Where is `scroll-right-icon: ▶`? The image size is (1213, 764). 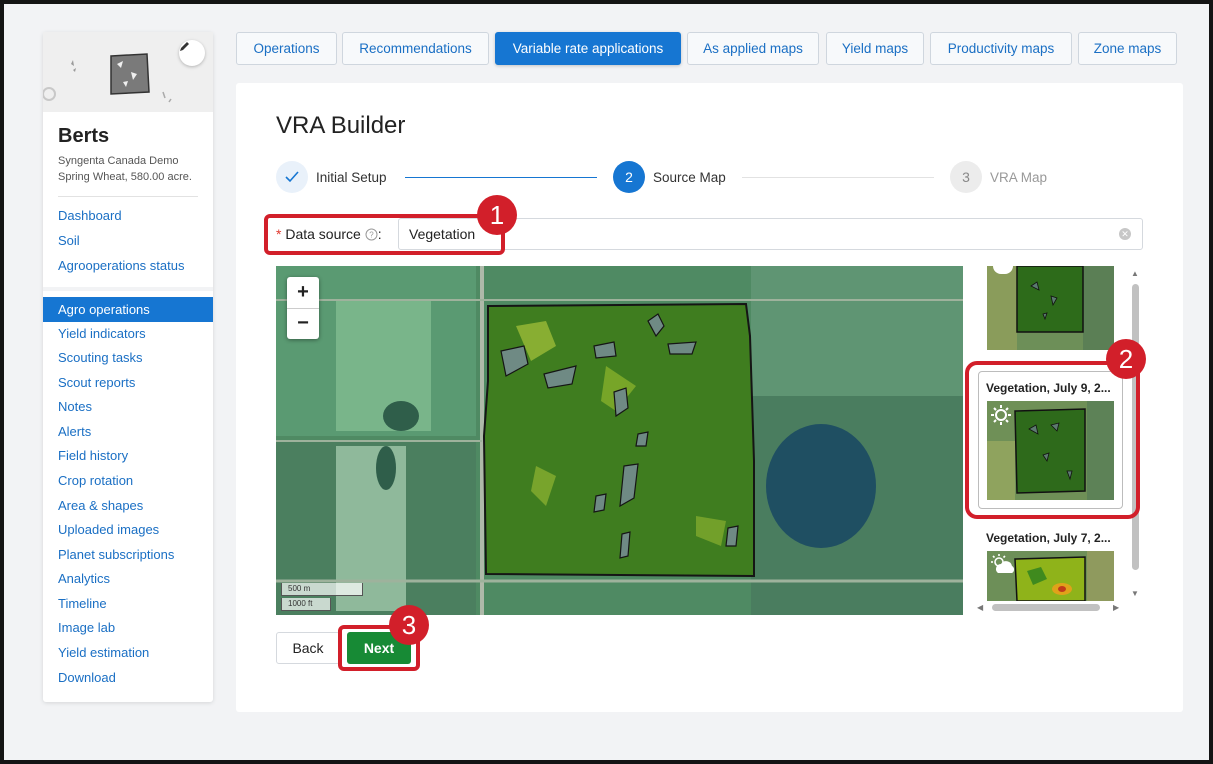 scroll-right-icon: ▶ is located at coordinates (1116, 607).